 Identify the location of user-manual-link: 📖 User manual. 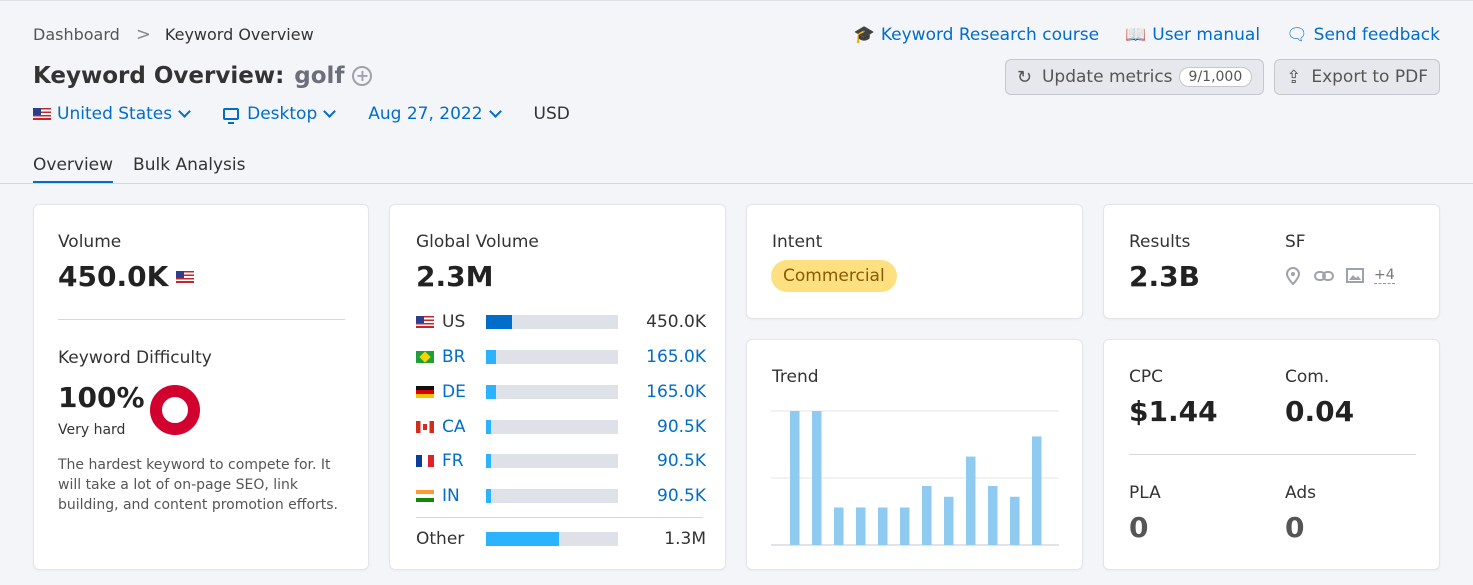
(1192, 35).